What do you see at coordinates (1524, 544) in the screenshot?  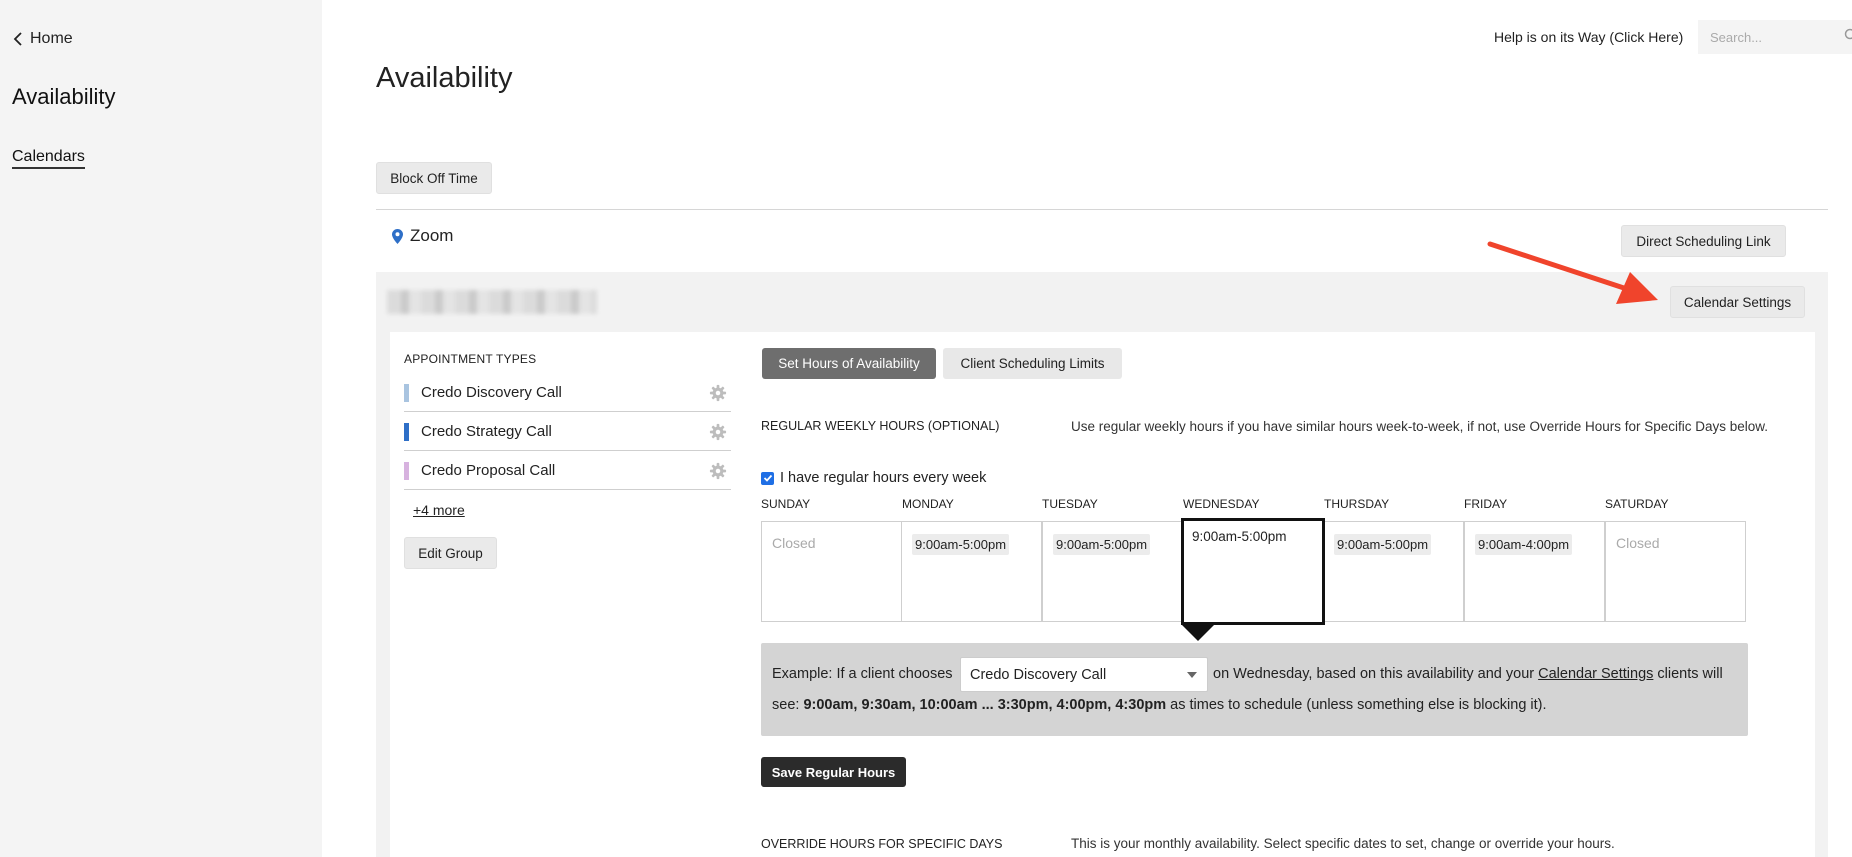 I see `hours-chip: 9:00am-4:00pm` at bounding box center [1524, 544].